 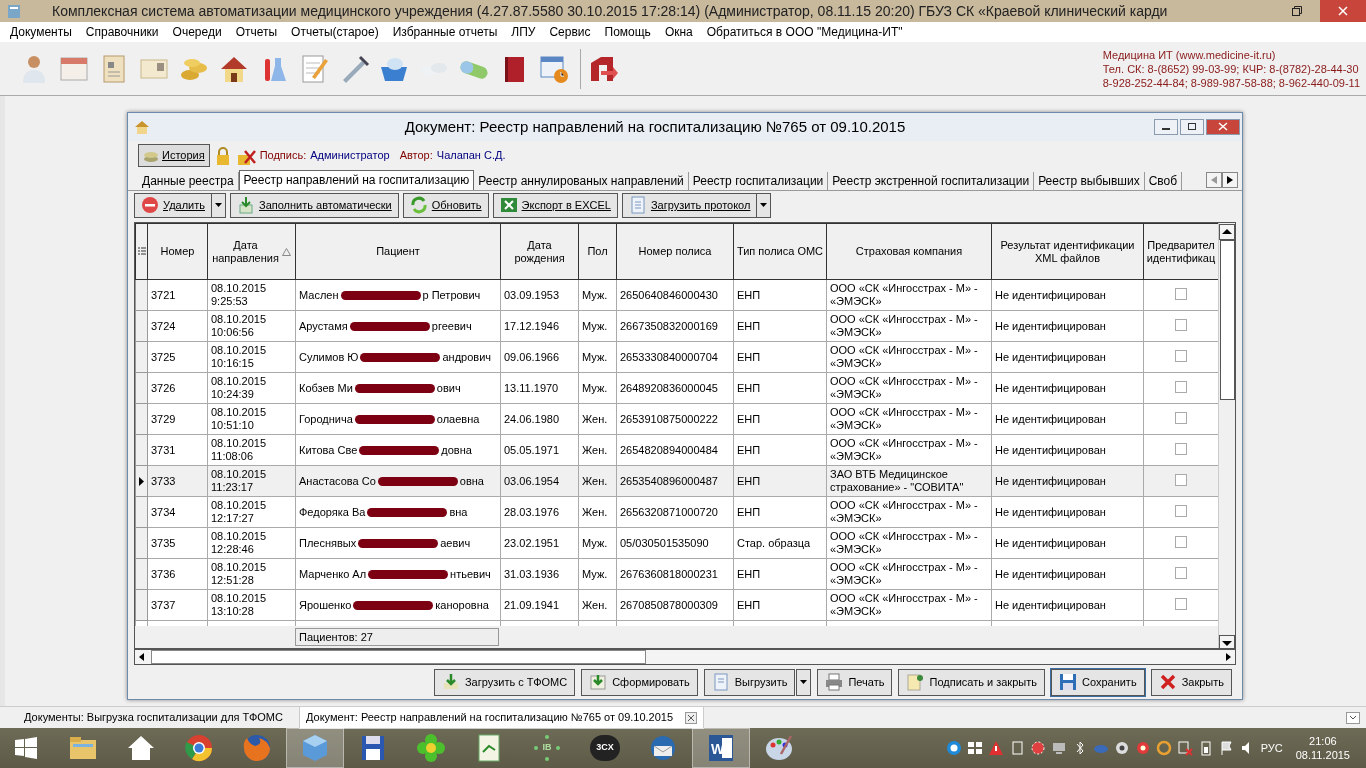 I want to click on history-button: История, so click(x=174, y=155).